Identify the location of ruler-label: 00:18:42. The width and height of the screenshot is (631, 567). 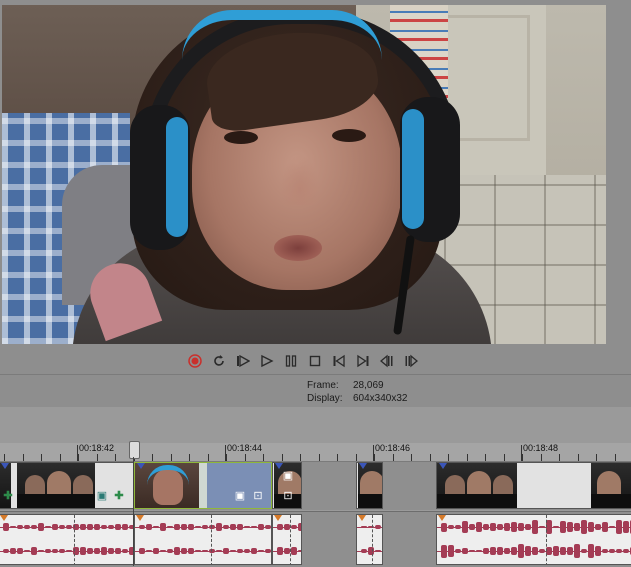
(97, 448).